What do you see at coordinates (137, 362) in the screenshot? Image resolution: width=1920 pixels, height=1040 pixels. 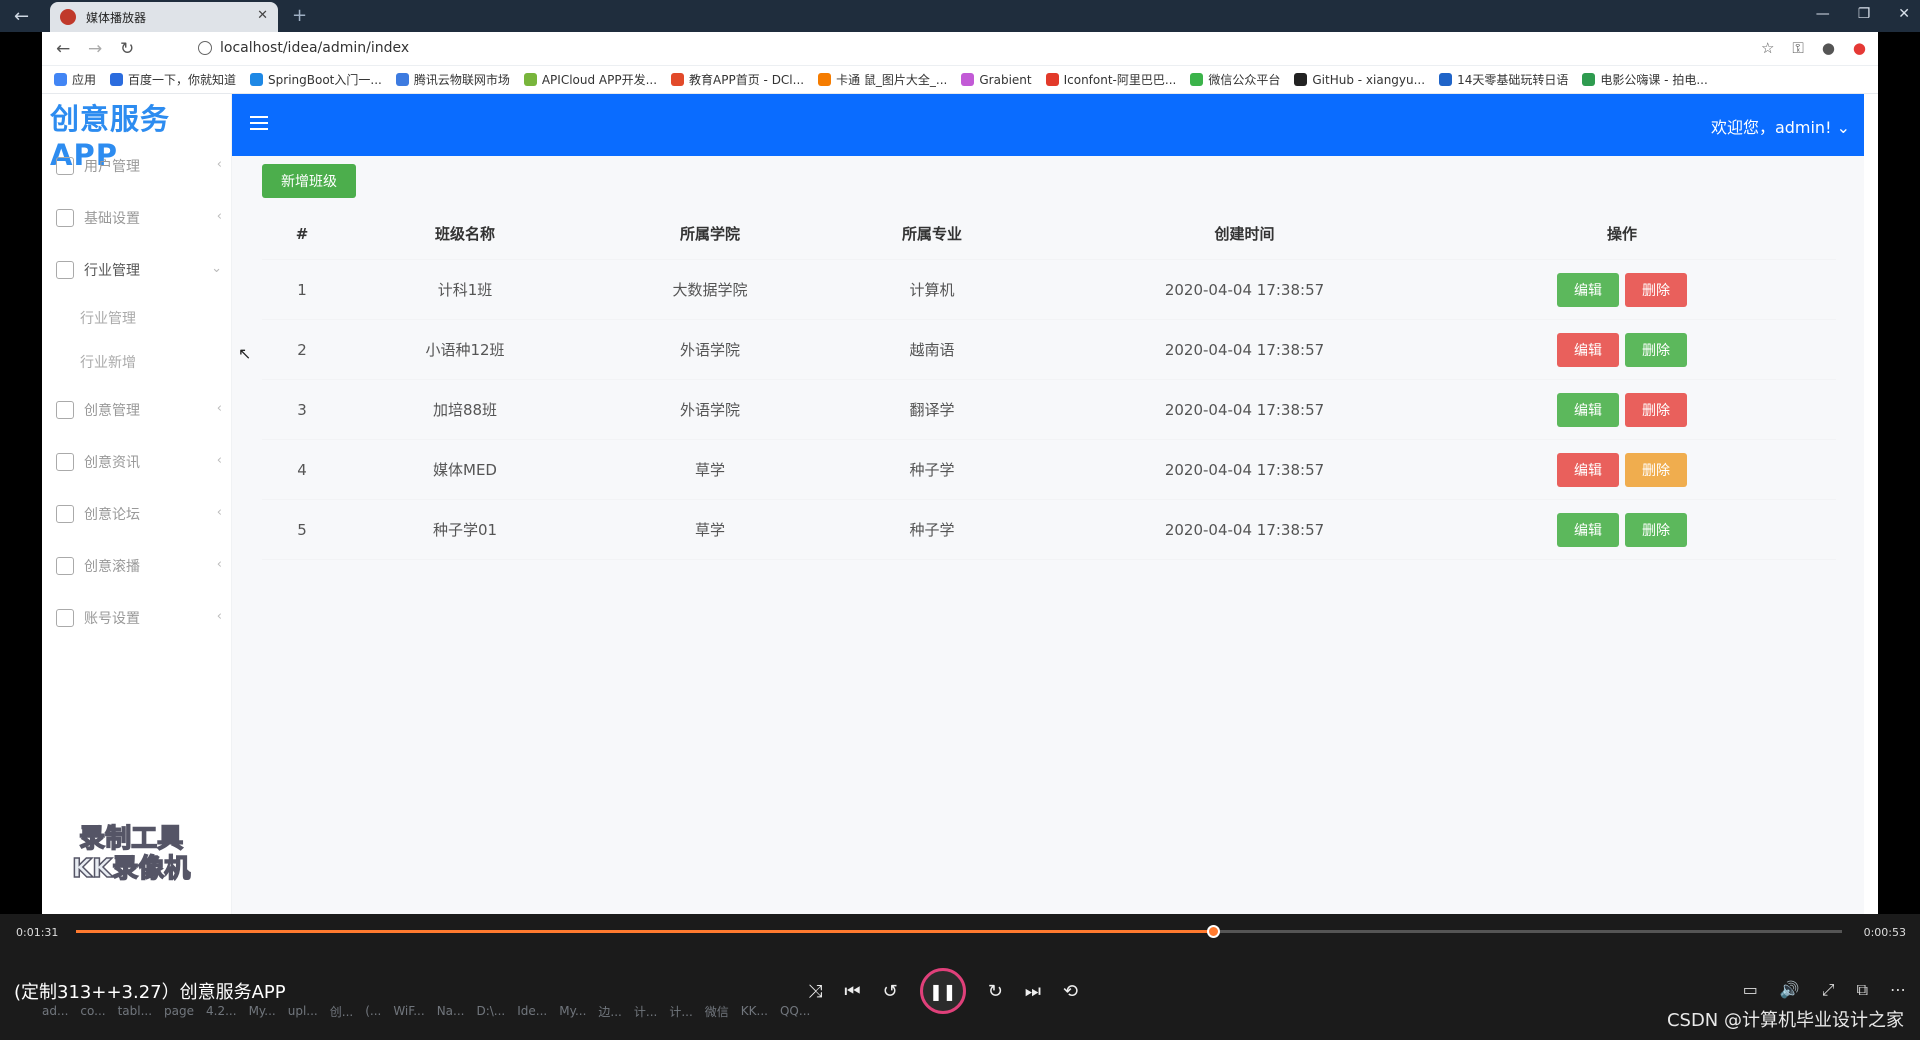 I see `sidebar-subitem: 行业新增` at bounding box center [137, 362].